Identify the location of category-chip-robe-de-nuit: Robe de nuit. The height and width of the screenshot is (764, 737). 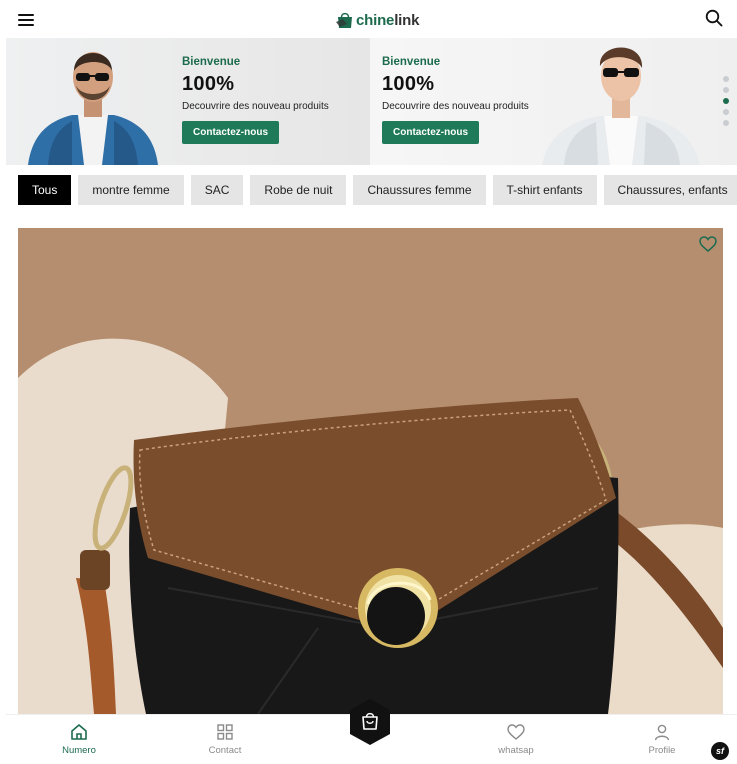
(298, 190).